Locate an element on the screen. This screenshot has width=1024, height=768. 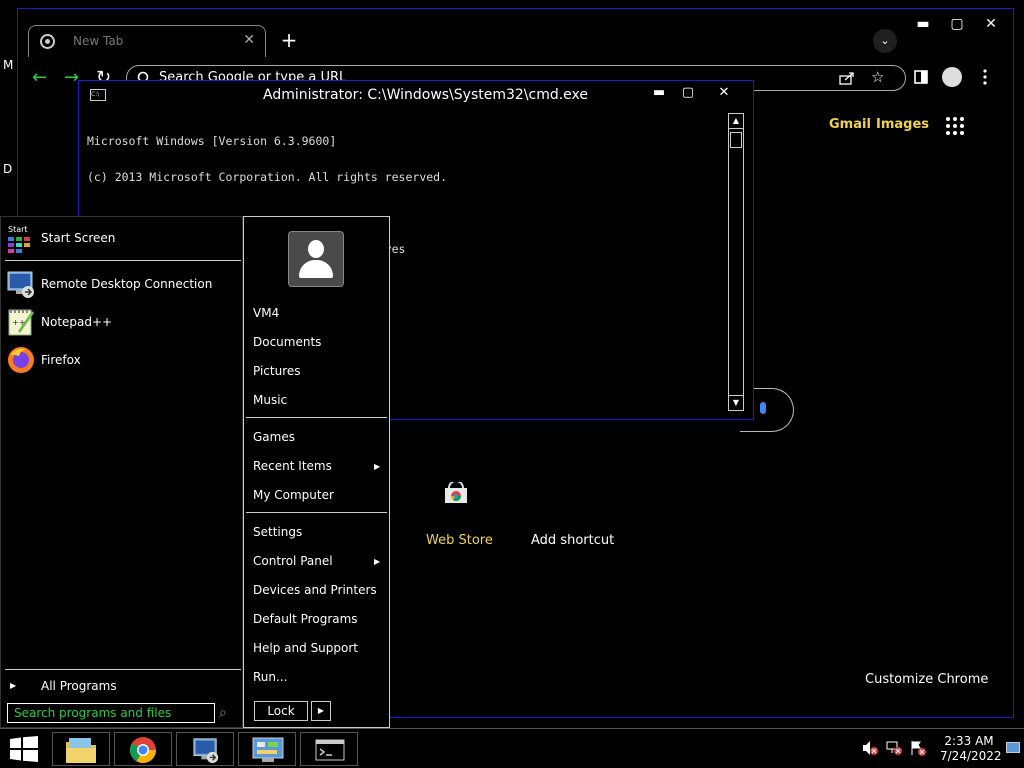
taskbar-chrome is located at coordinates (143, 749).